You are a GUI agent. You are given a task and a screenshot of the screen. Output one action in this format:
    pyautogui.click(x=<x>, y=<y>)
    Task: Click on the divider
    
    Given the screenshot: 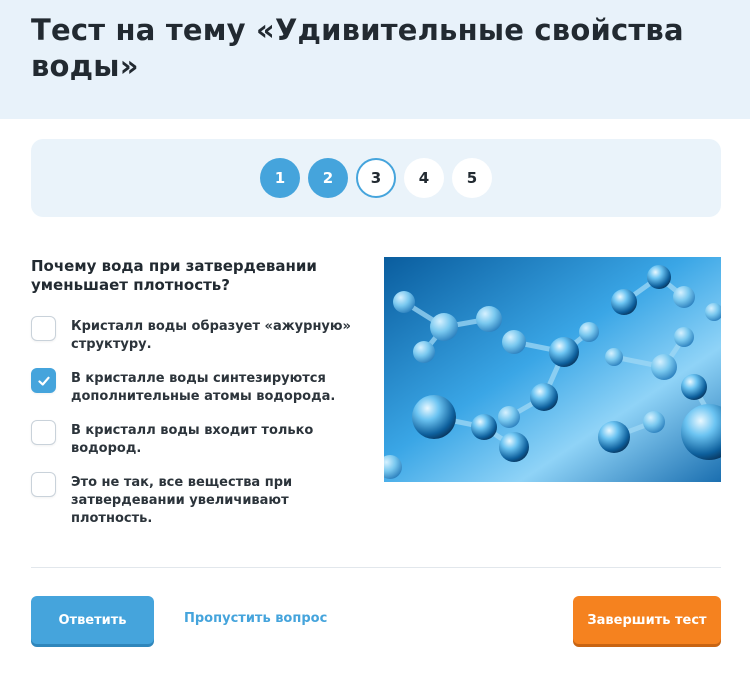 What is the action you would take?
    pyautogui.click(x=376, y=567)
    